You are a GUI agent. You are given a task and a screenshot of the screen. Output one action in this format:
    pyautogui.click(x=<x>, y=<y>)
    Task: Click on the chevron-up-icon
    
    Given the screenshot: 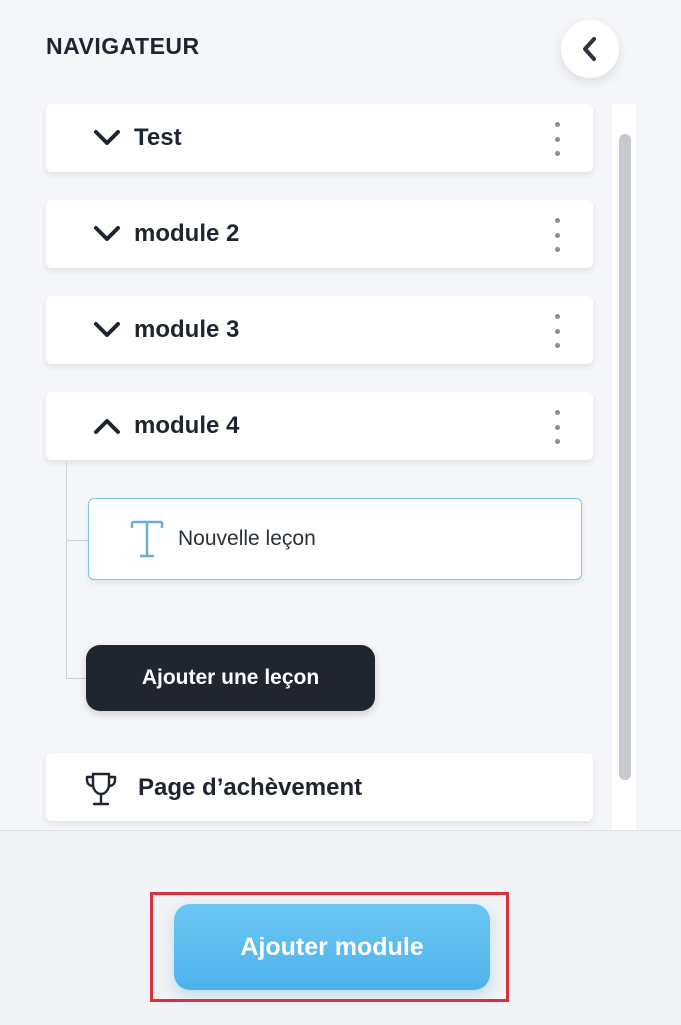 What is the action you would take?
    pyautogui.click(x=107, y=426)
    